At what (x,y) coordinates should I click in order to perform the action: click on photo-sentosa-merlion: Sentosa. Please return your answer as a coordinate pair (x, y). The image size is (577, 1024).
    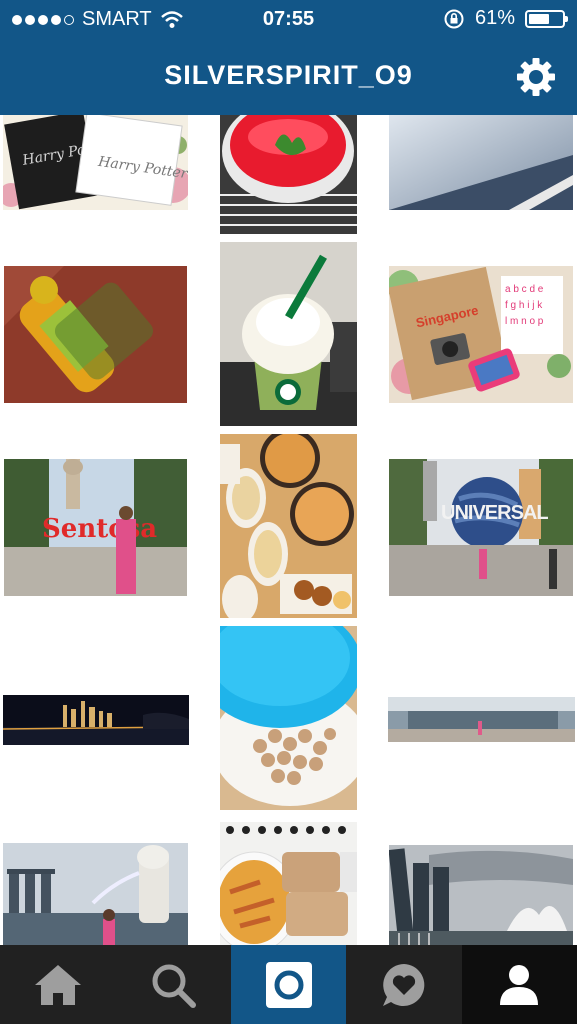
    Looking at the image, I should click on (95, 527).